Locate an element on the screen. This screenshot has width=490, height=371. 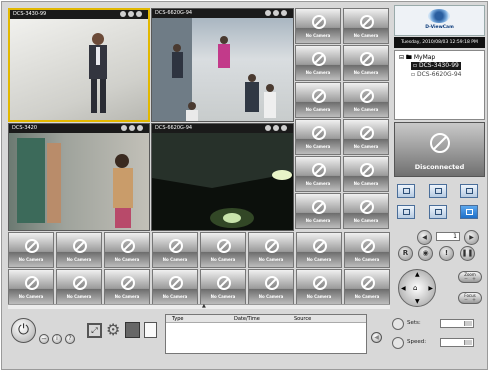
camera-view-4: DCS-6620G-94 is located at coordinates (222, 177).